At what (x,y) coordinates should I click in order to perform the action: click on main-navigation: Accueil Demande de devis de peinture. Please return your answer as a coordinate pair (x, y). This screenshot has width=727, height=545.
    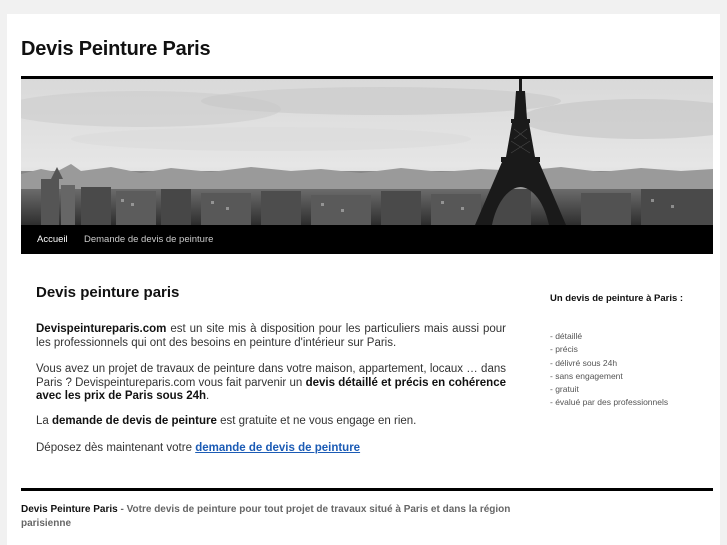
    Looking at the image, I should click on (367, 239).